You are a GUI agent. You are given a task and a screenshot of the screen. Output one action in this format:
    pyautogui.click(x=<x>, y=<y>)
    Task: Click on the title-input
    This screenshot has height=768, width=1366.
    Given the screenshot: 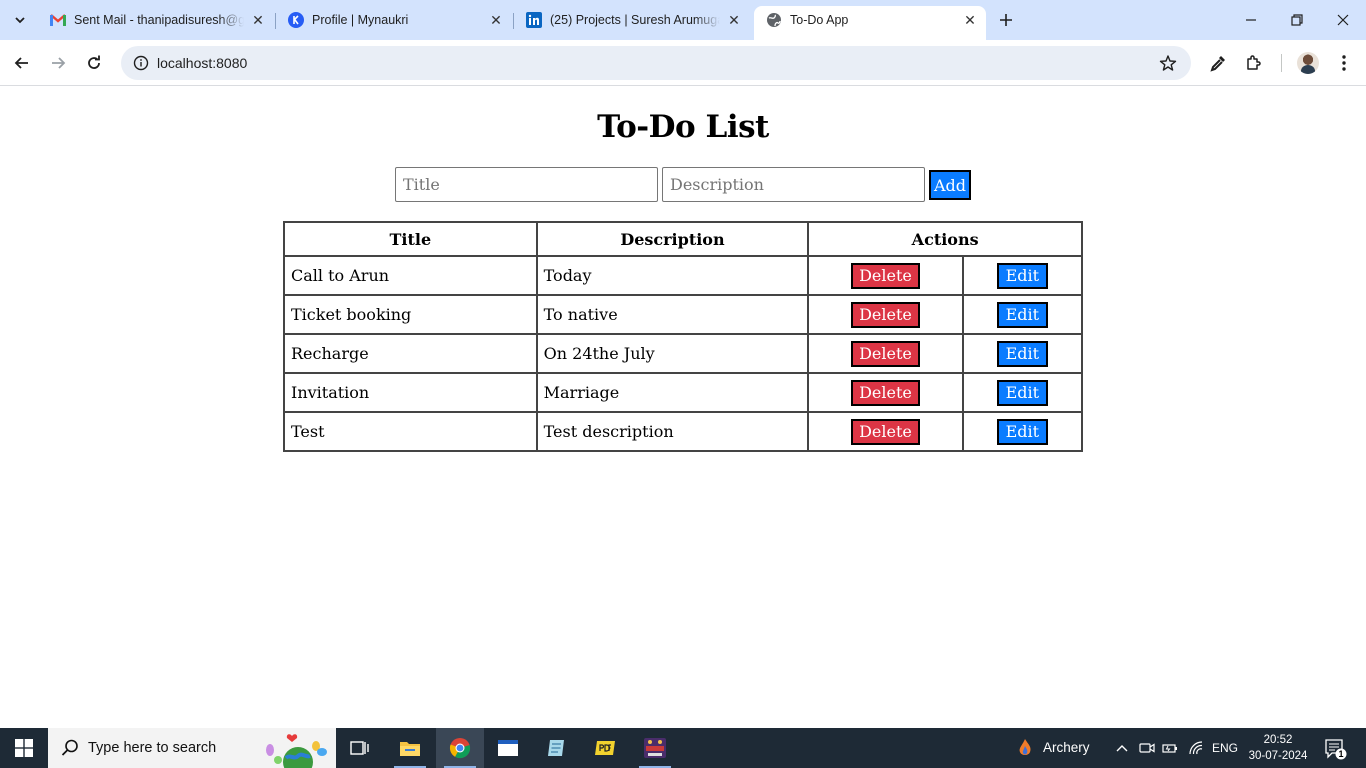 What is the action you would take?
    pyautogui.click(x=526, y=184)
    